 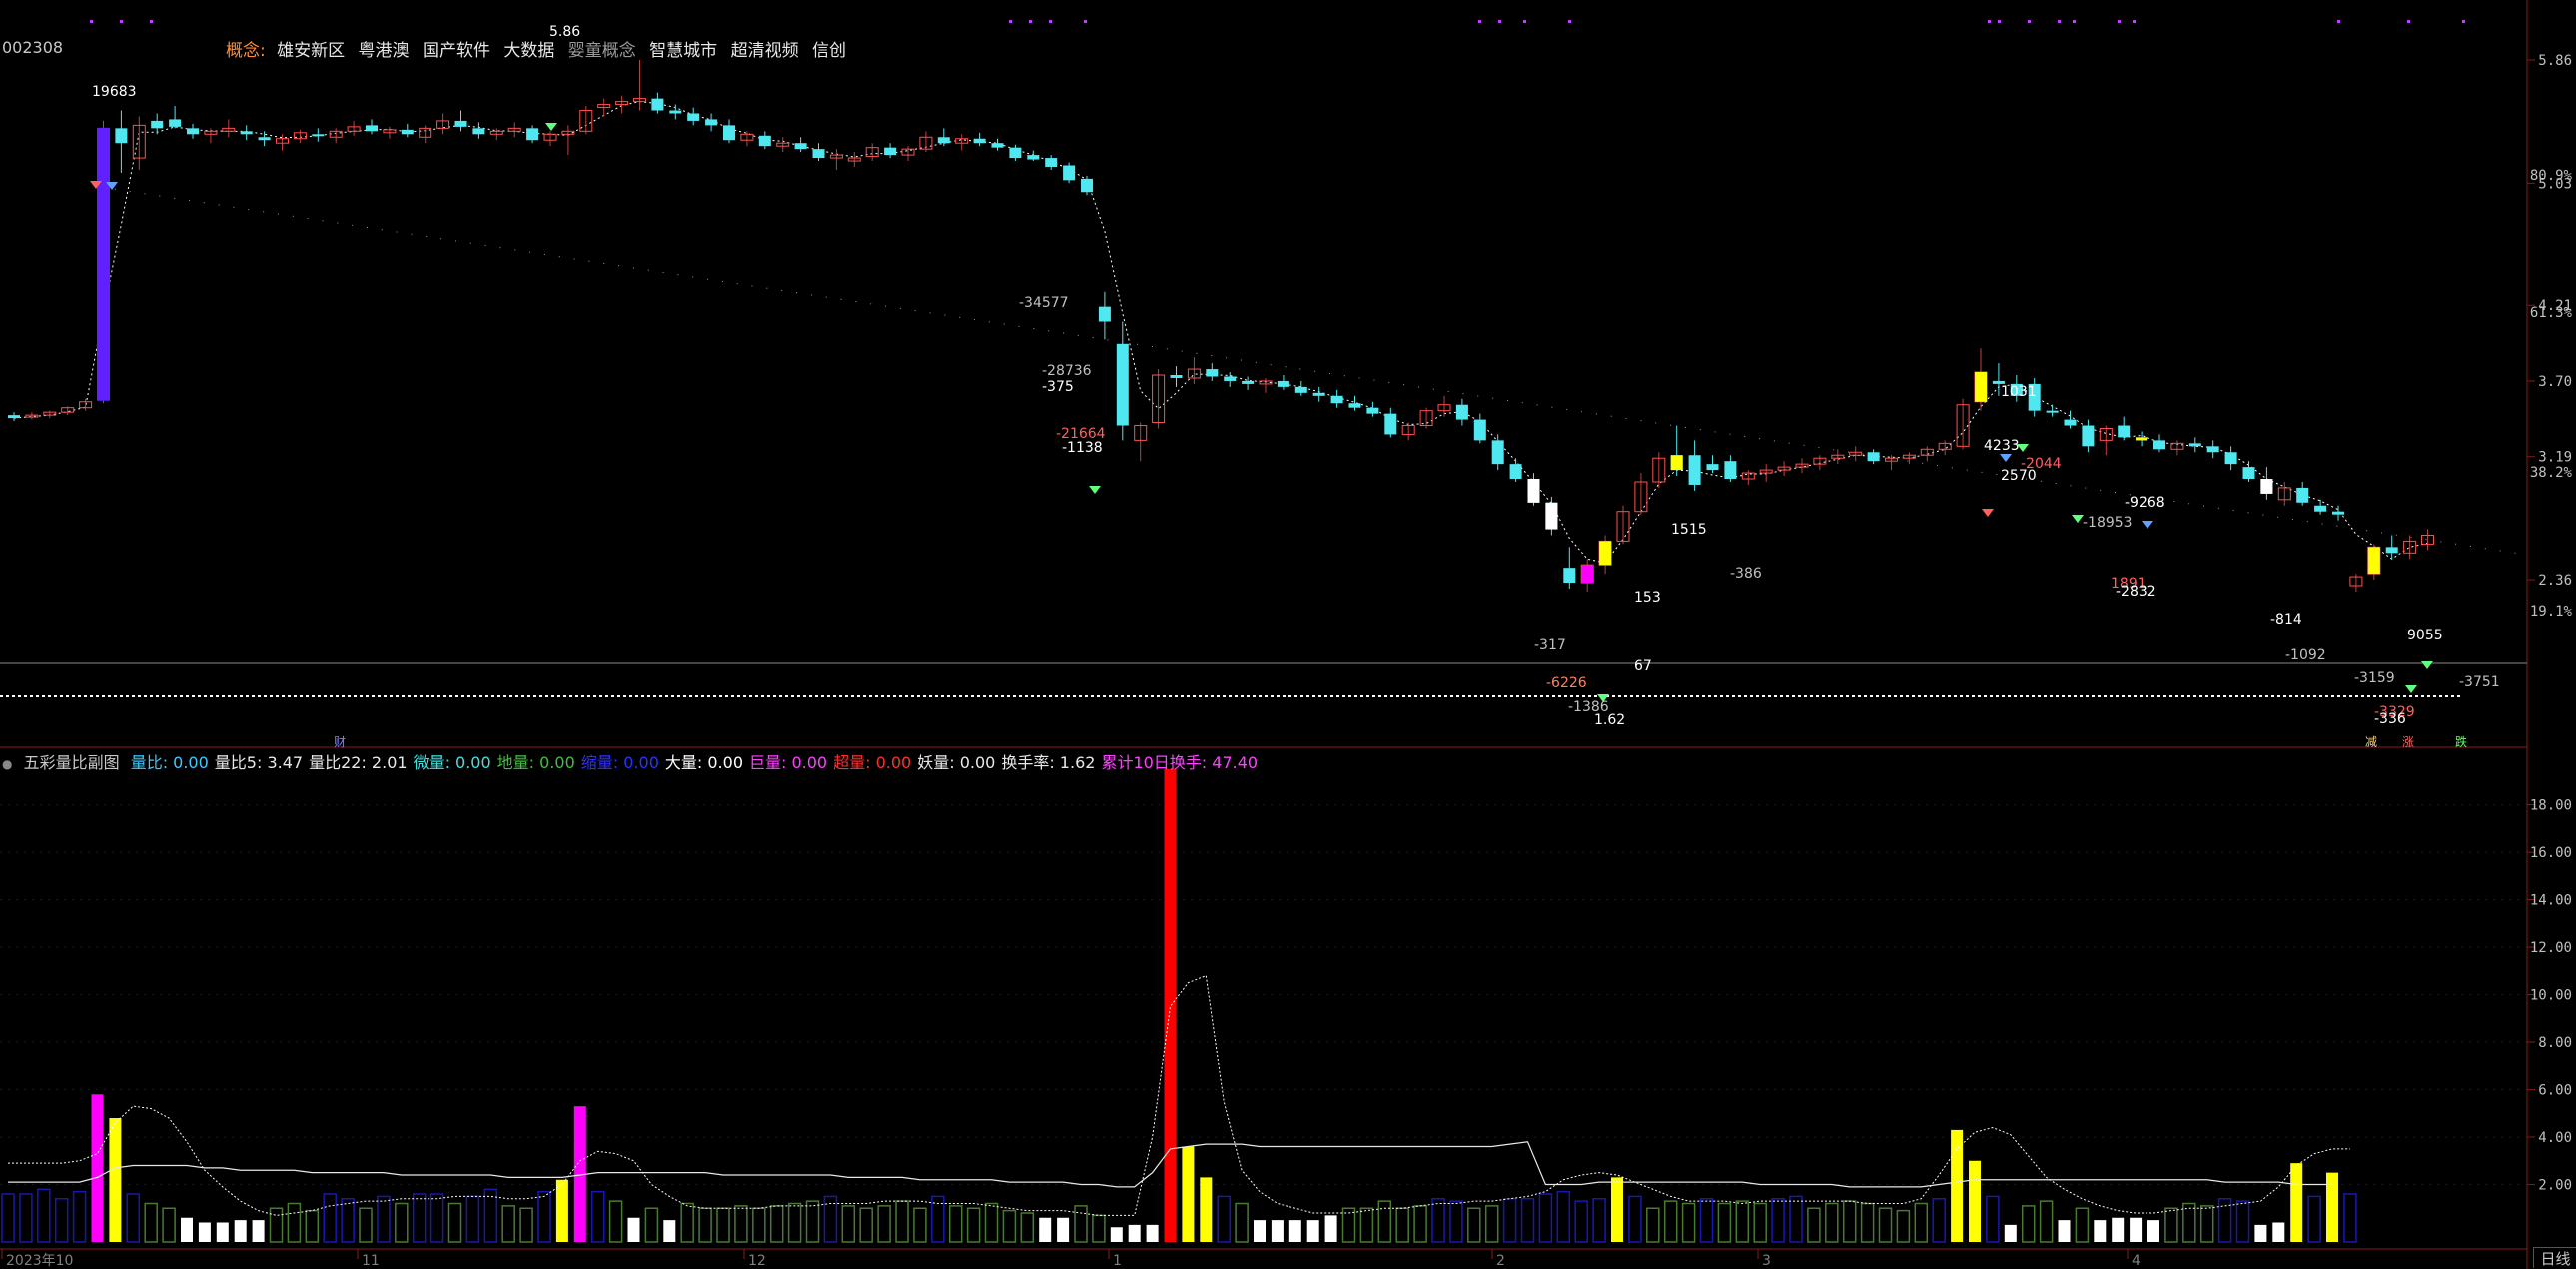 I want to click on volume-tick-label: 10.00, so click(x=2551, y=996).